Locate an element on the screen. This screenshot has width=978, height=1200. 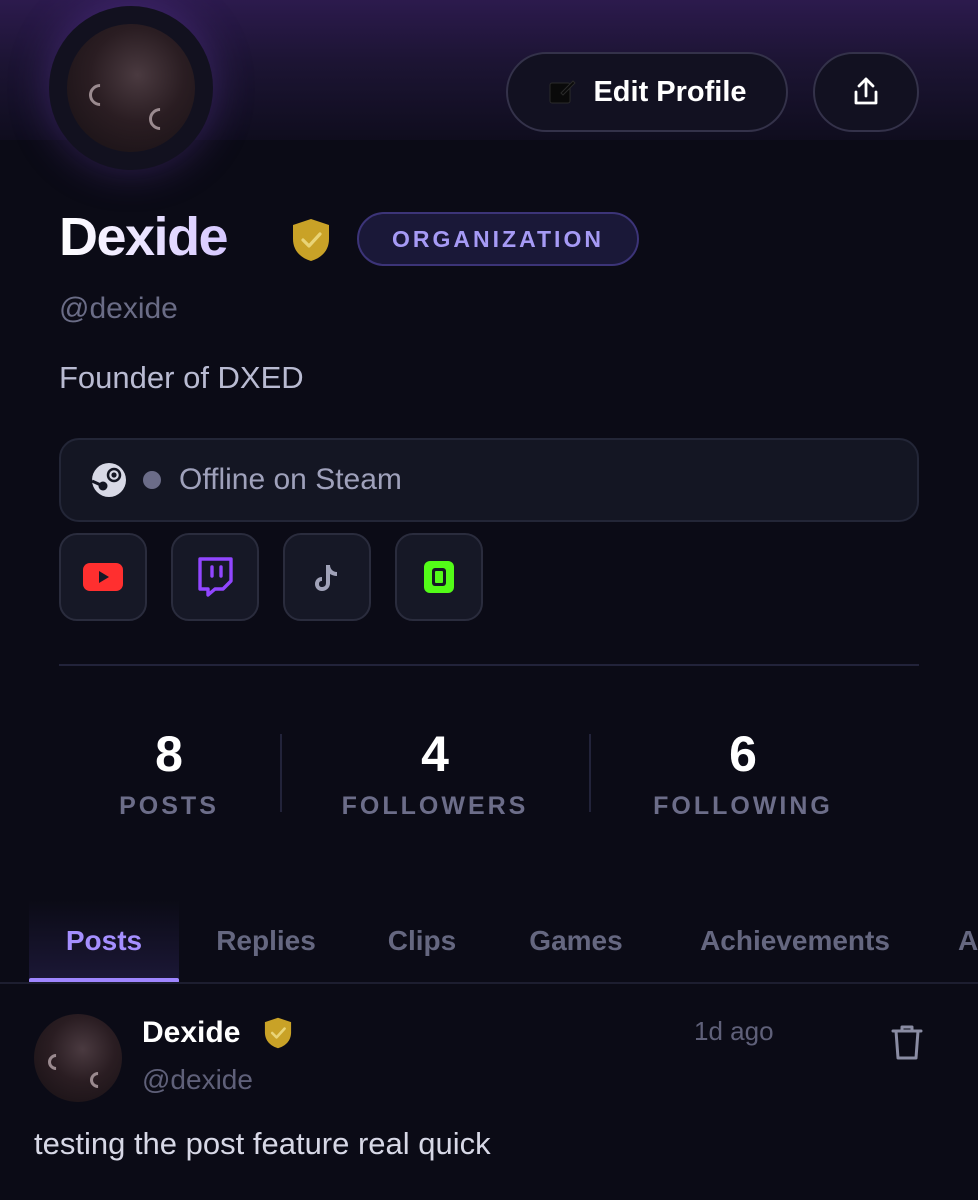
stat-label: FOLLOWERS is located at coordinates (435, 806).